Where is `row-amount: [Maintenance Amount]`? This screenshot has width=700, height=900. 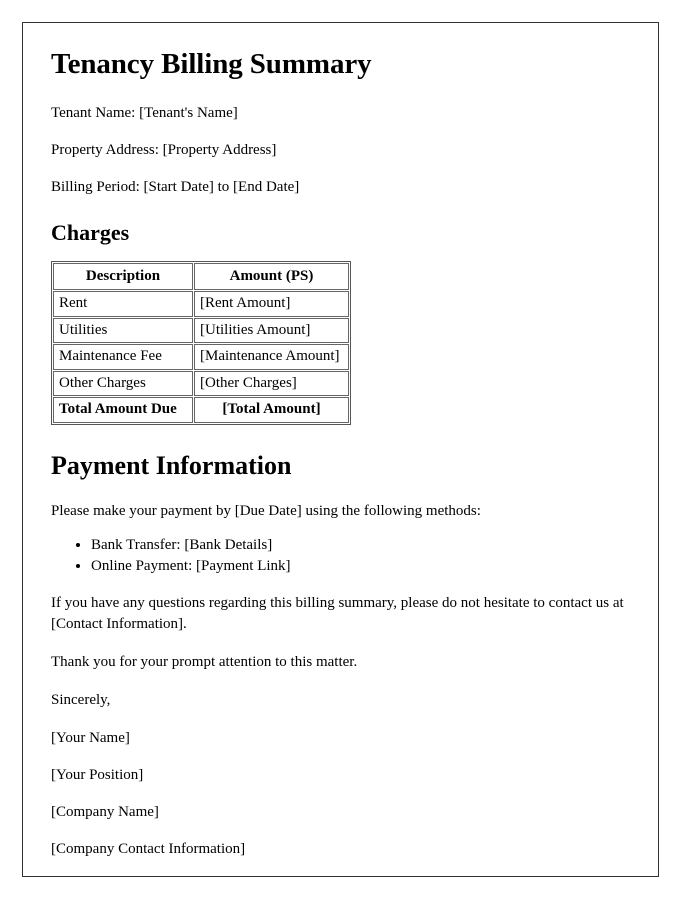
row-amount: [Maintenance Amount] is located at coordinates (271, 357).